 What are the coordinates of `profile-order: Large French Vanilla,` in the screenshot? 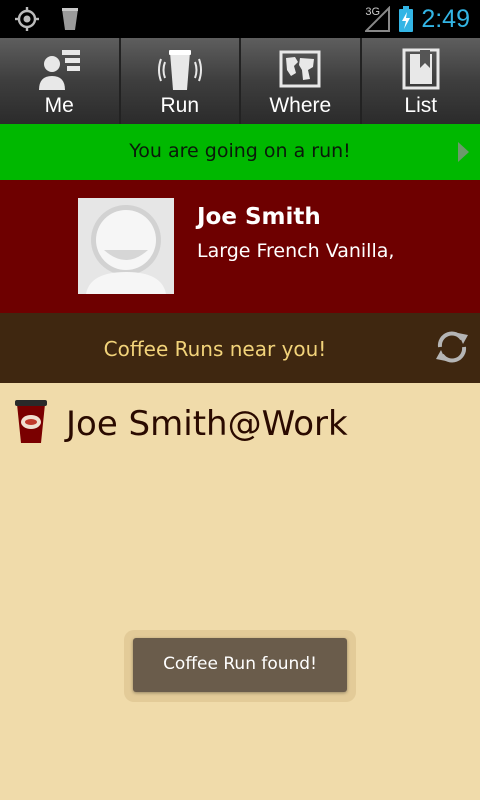 It's located at (296, 251).